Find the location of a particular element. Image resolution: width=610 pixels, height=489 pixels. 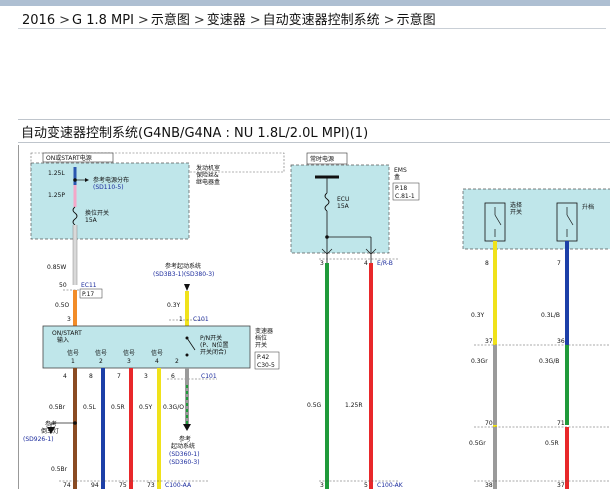

wire-size-05o: 0.5O is located at coordinates (62, 305).